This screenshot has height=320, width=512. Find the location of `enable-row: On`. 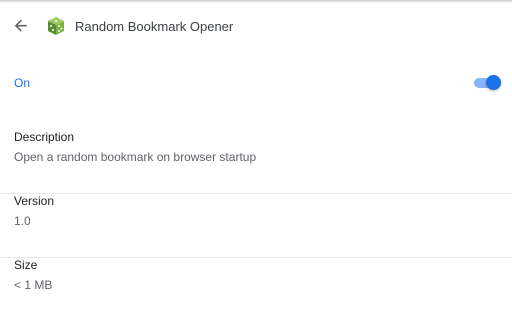

enable-row: On is located at coordinates (256, 83).